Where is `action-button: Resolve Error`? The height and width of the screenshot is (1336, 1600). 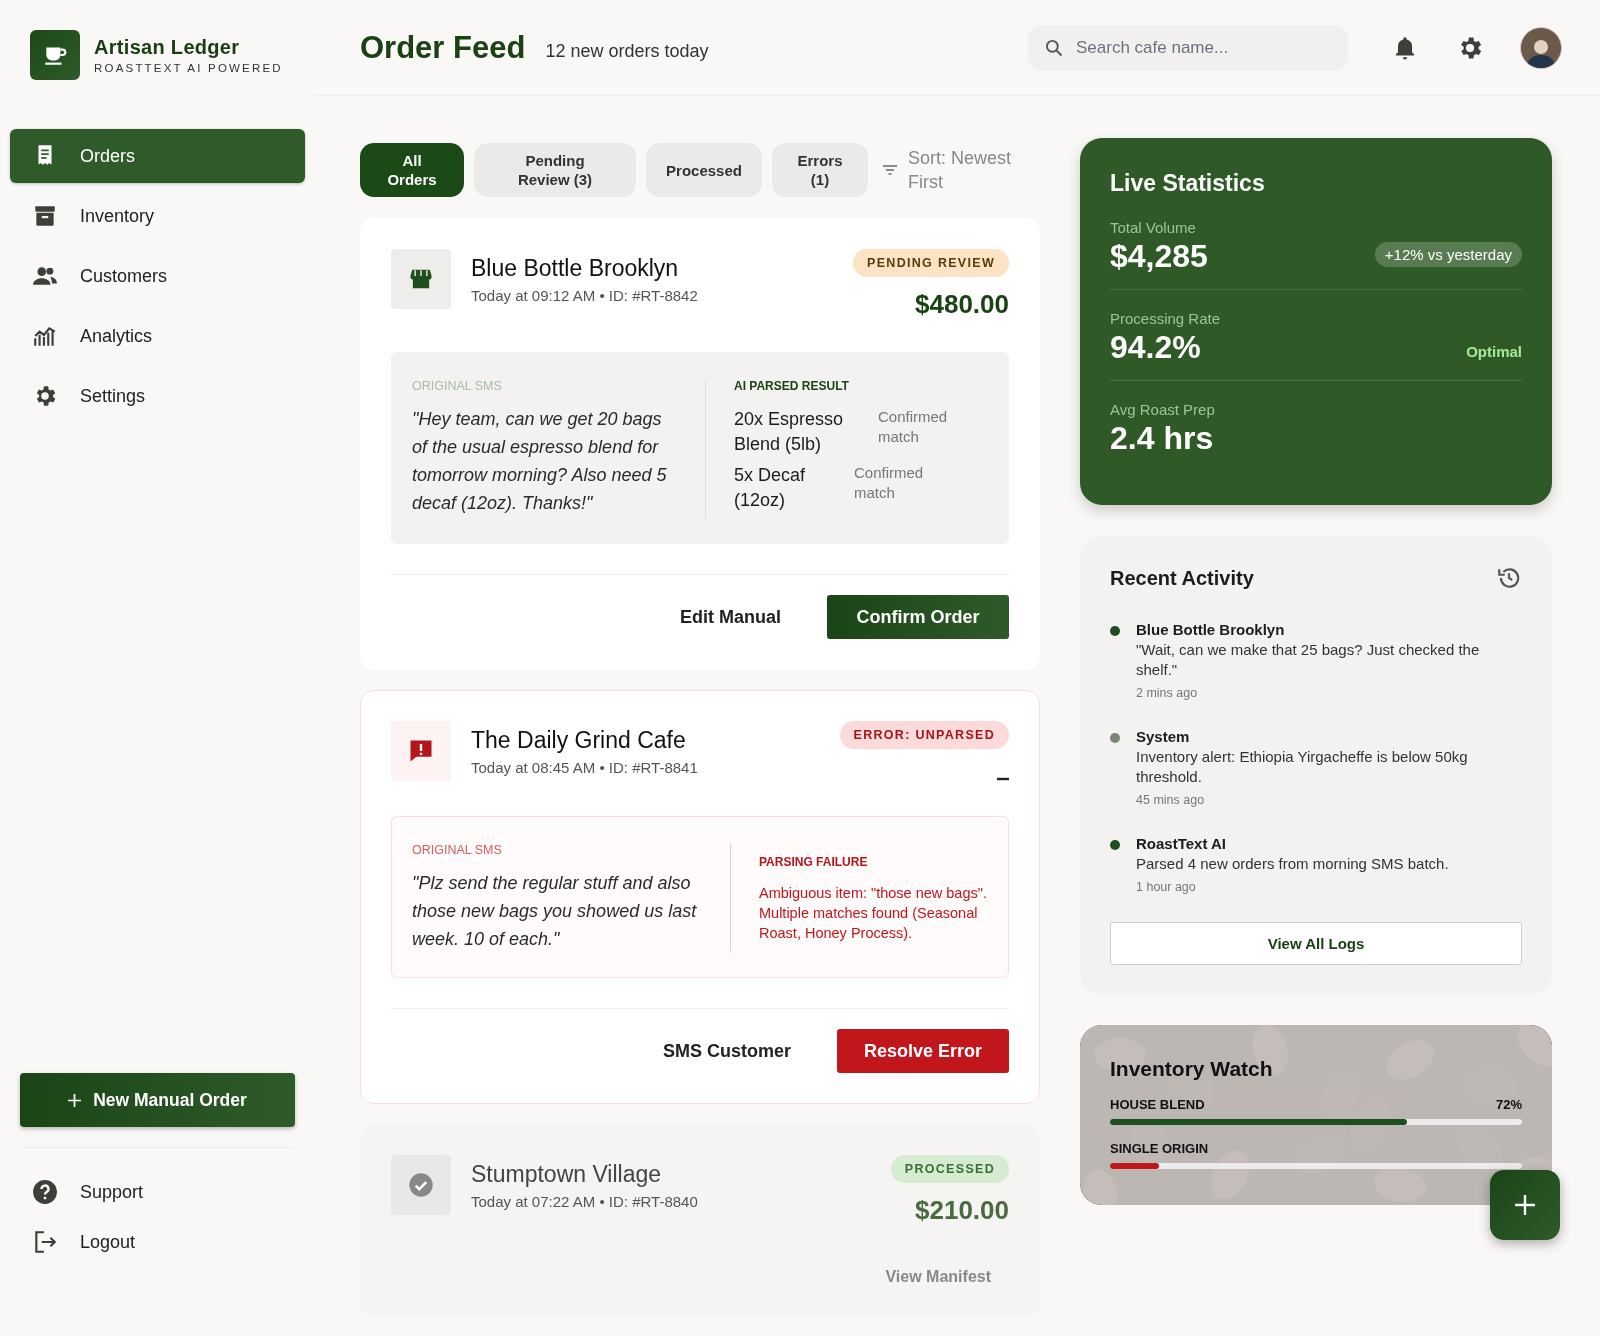
action-button: Resolve Error is located at coordinates (923, 1051).